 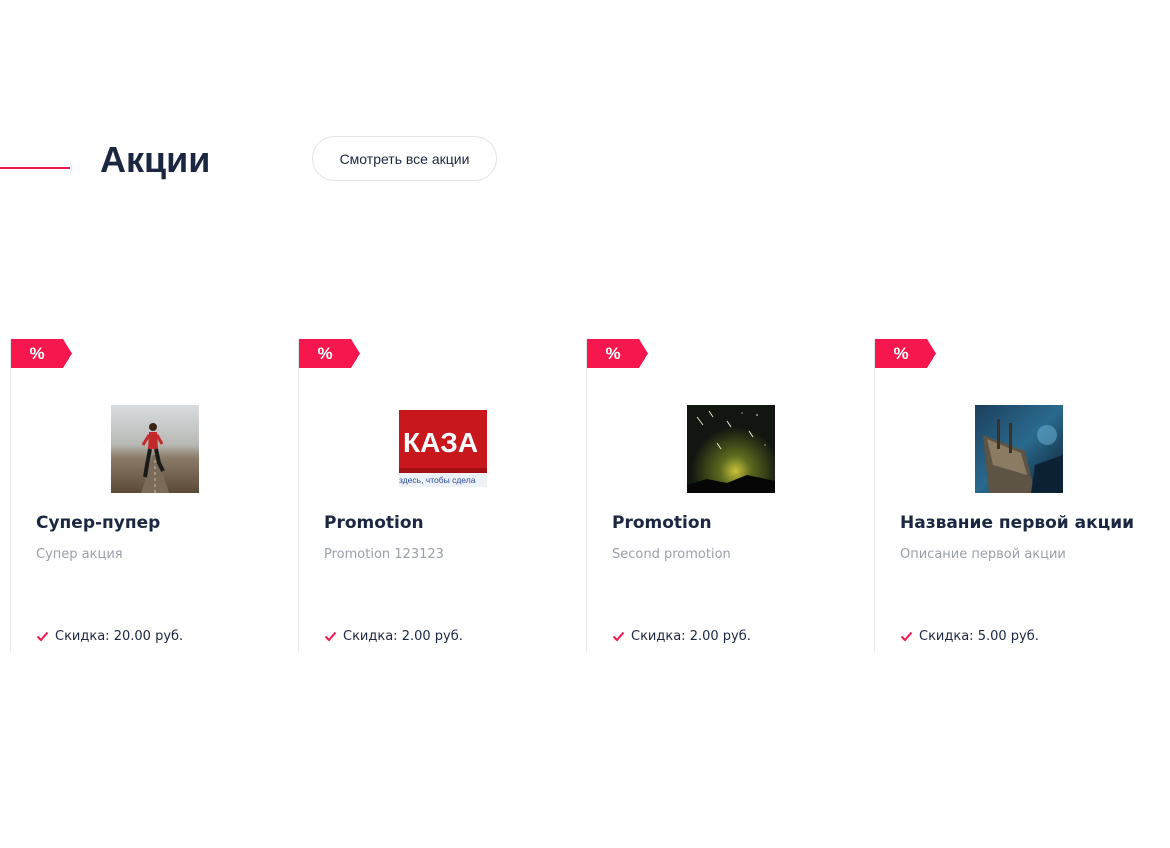 I want to click on discount-text: Скидка: 5.00 руб., so click(x=979, y=636).